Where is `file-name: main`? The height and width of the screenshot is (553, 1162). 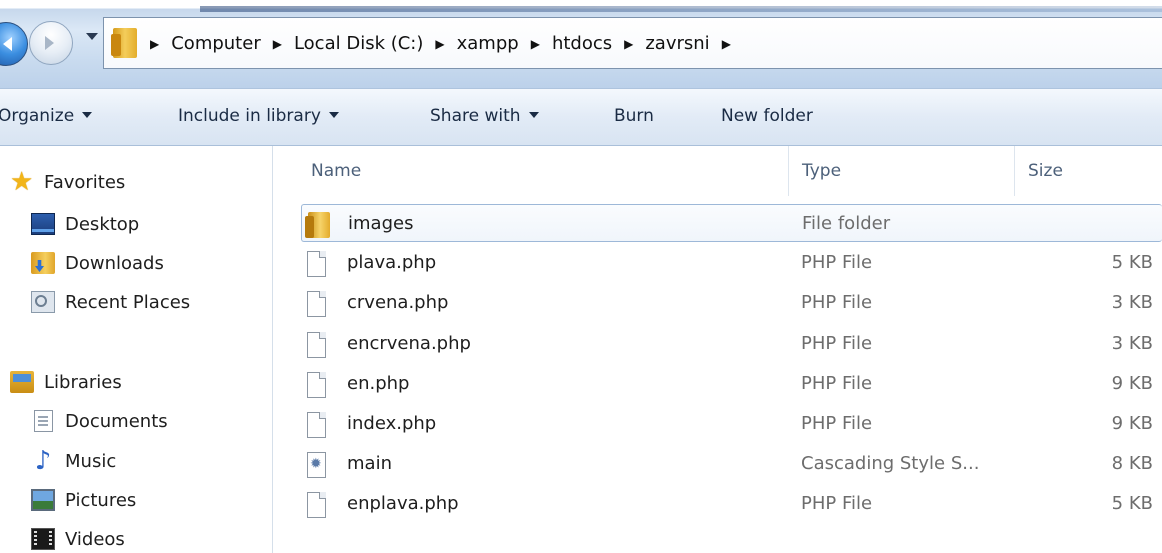
file-name: main is located at coordinates (369, 463).